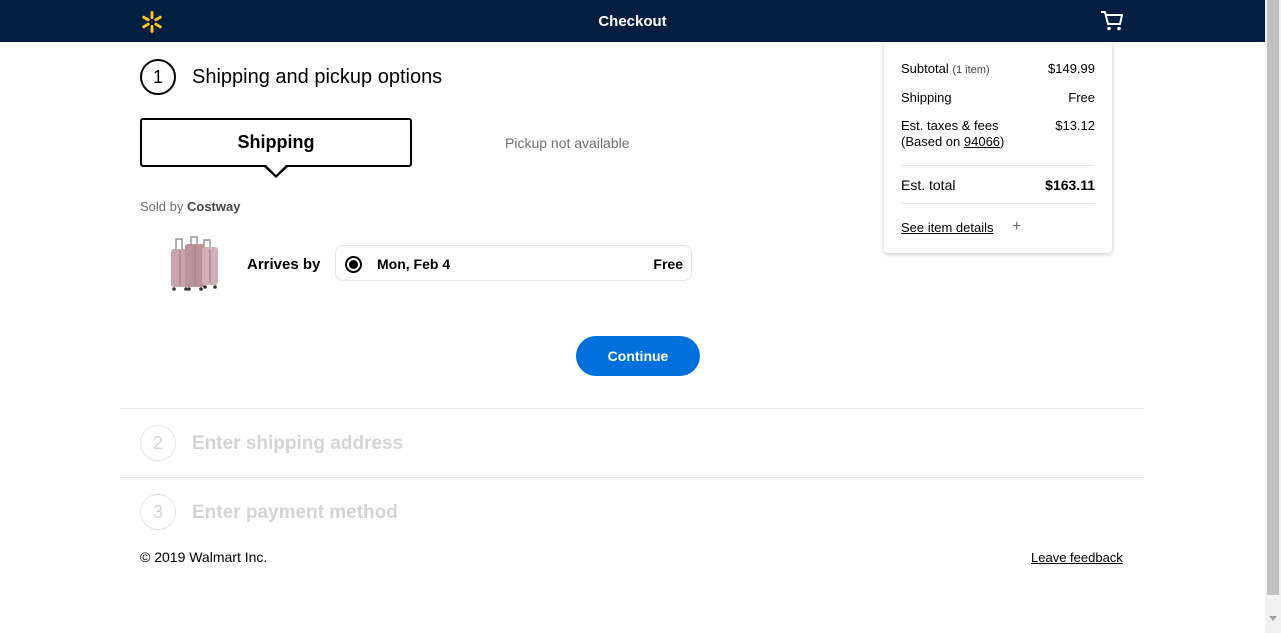 The width and height of the screenshot is (1281, 633). What do you see at coordinates (950, 125) in the screenshot?
I see `taxes-label: Est. taxes & fees` at bounding box center [950, 125].